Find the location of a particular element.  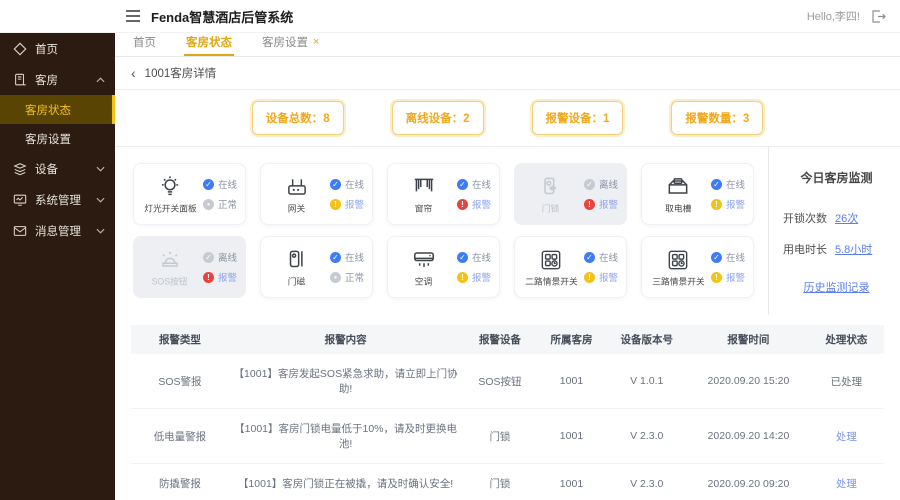

curtain-icon is located at coordinates (424, 187).